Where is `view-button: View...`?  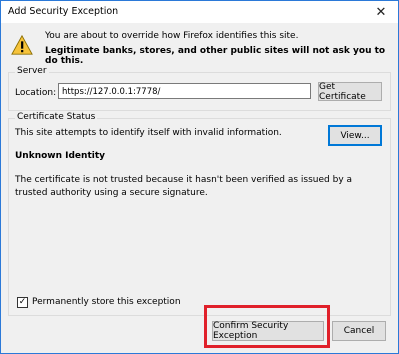 view-button: View... is located at coordinates (355, 135).